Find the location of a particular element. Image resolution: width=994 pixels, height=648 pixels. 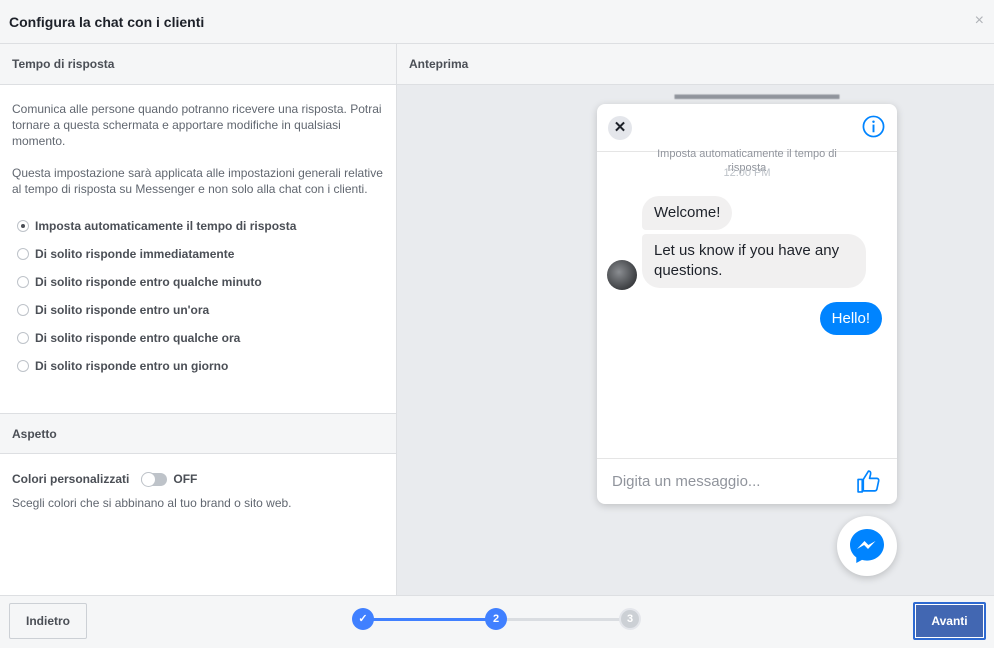

close-icon: ✕ is located at coordinates (620, 128).